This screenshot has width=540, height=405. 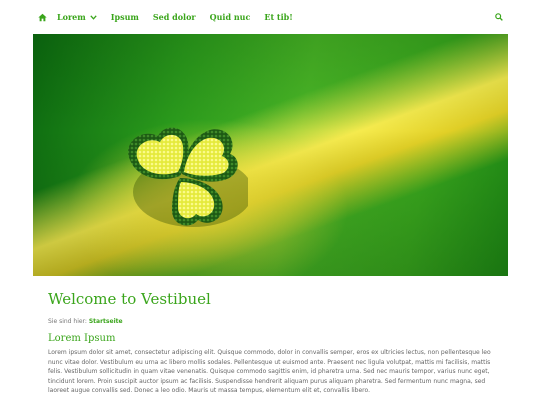 What do you see at coordinates (272, 321) in the screenshot?
I see `breadcrumb: Sie sind hier: Startseite` at bounding box center [272, 321].